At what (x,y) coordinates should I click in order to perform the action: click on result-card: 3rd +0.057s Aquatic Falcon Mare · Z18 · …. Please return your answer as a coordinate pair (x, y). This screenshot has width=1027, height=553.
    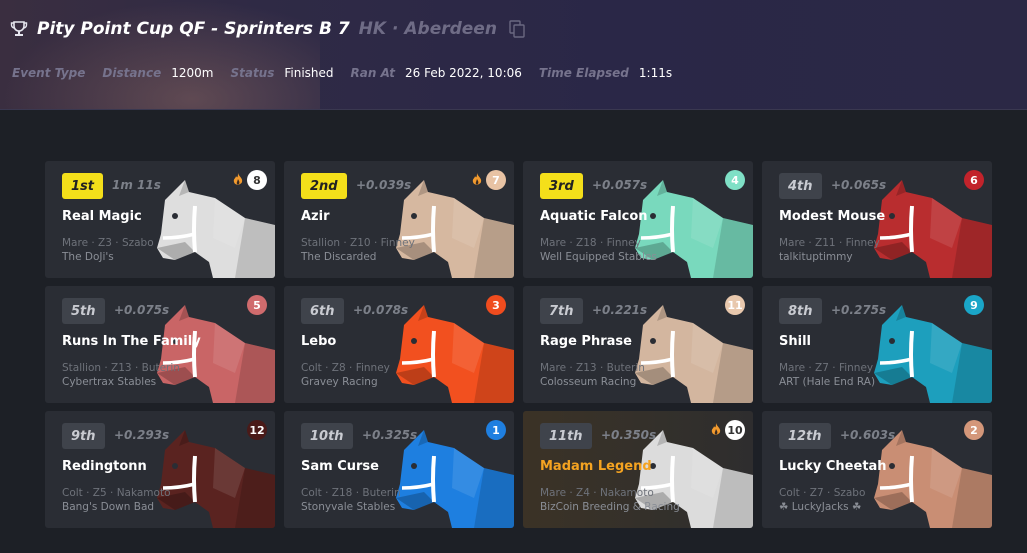
    Looking at the image, I should click on (638, 219).